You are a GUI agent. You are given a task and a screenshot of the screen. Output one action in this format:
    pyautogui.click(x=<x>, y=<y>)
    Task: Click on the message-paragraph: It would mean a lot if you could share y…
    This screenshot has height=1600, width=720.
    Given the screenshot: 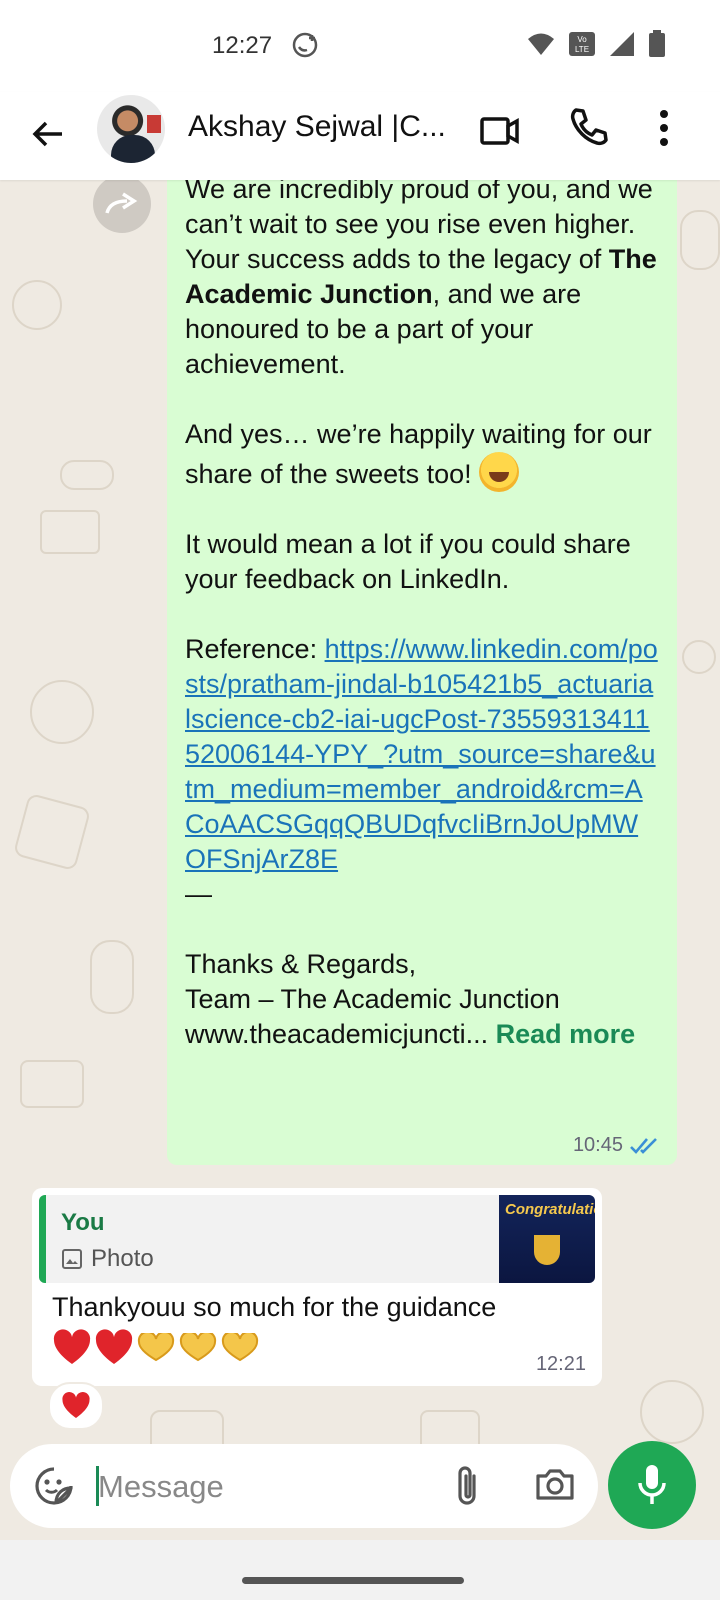 What is the action you would take?
    pyautogui.click(x=412, y=561)
    